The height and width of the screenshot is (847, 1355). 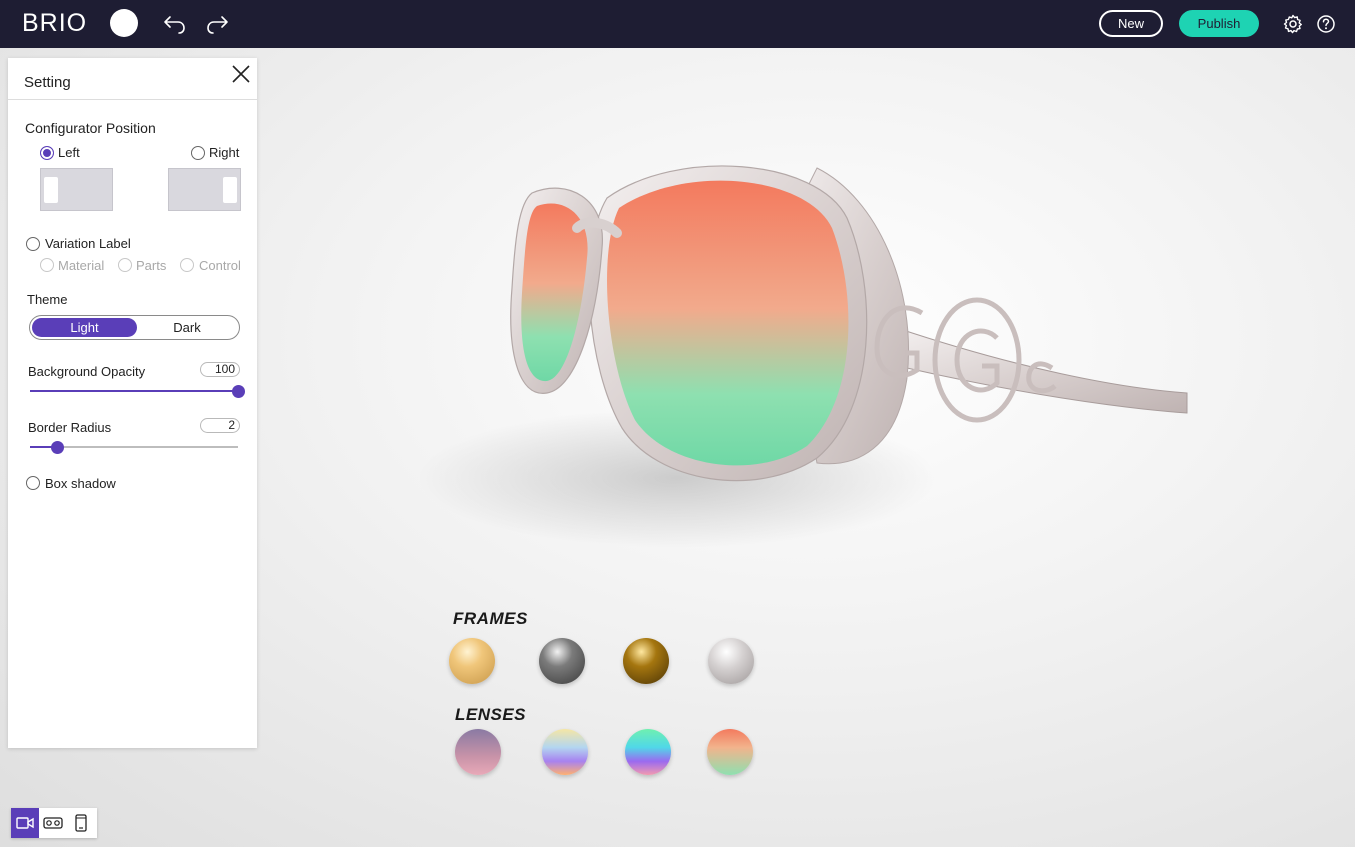 What do you see at coordinates (80, 483) in the screenshot?
I see `box-shadow-label: Box shadow` at bounding box center [80, 483].